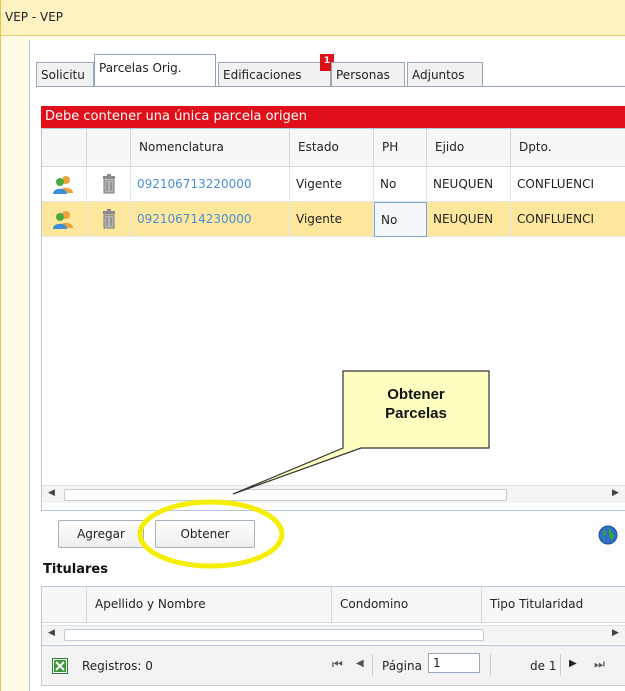  Describe the element at coordinates (210, 219) in the screenshot. I see `nomenclatura-cell: 092106714230000` at that location.